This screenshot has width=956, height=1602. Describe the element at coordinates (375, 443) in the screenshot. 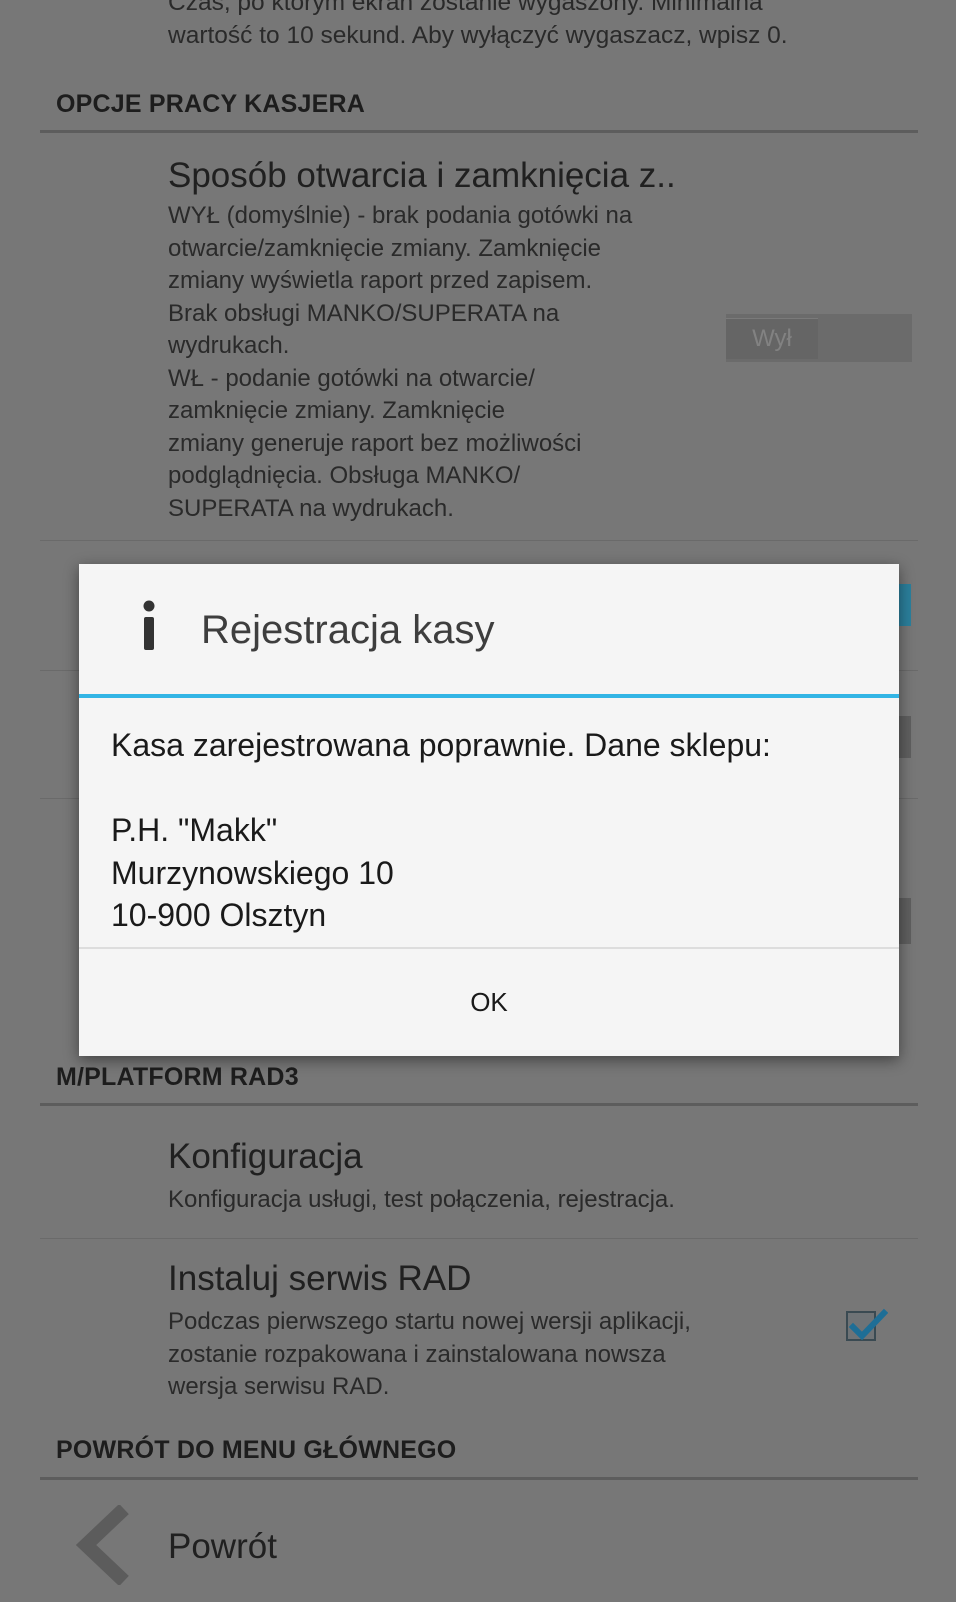

I see `summary-line: zmiany generuje raport bez możliwości` at that location.